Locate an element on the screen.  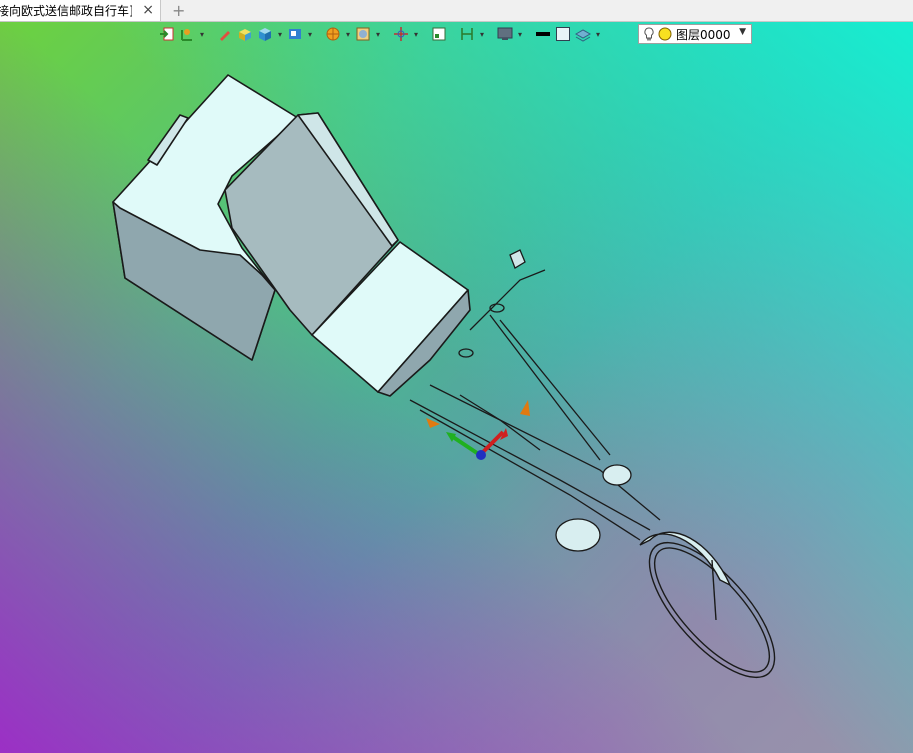
document-tab: 接向欧式送信邮政自行车] × is located at coordinates (80, 10).